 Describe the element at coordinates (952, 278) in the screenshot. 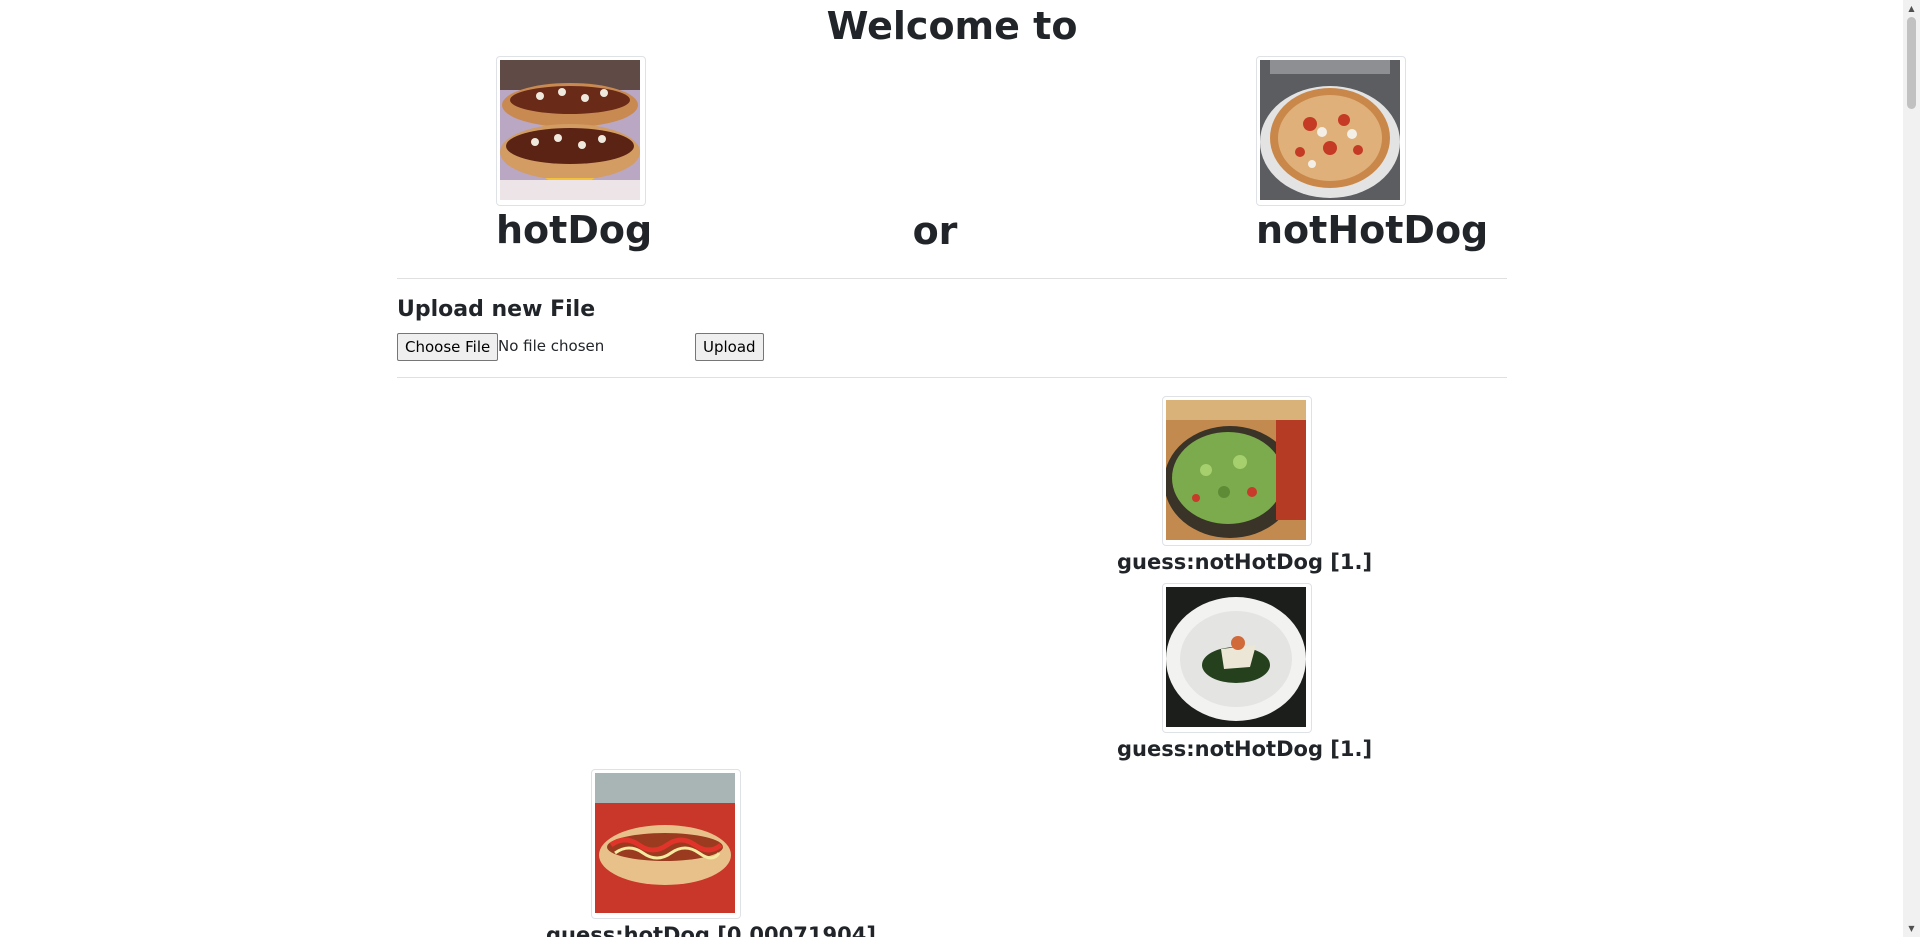

I see `divider-top` at that location.